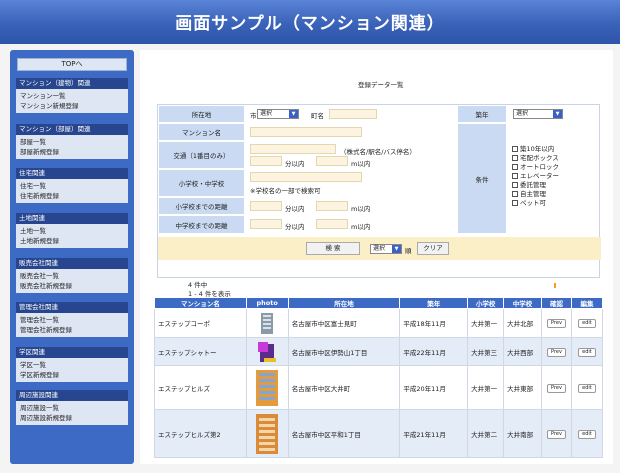  I want to click on cell-year: 平成21年11月, so click(434, 433).